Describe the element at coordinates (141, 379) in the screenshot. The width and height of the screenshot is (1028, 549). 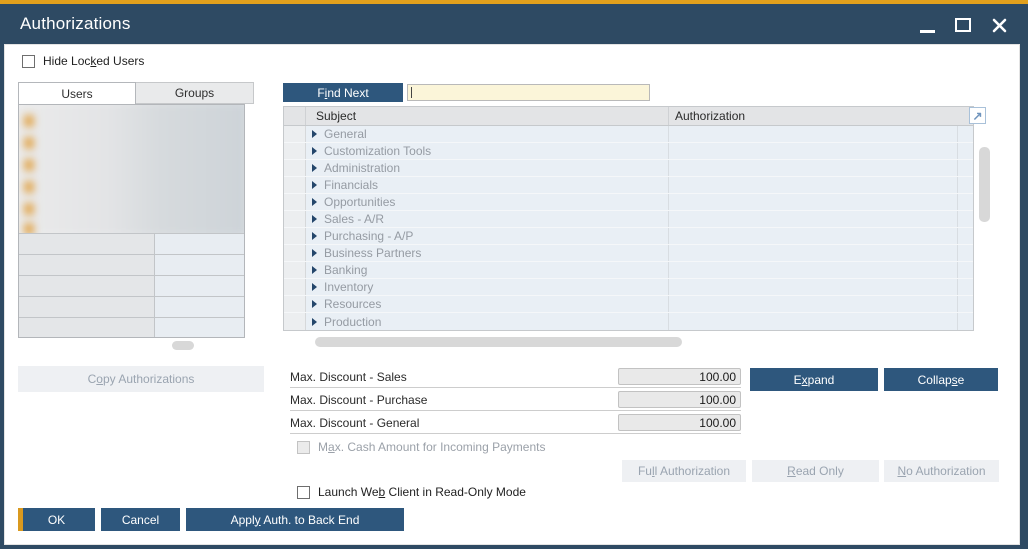
I see `copy-authorizations-button: Copy Authorizations` at that location.